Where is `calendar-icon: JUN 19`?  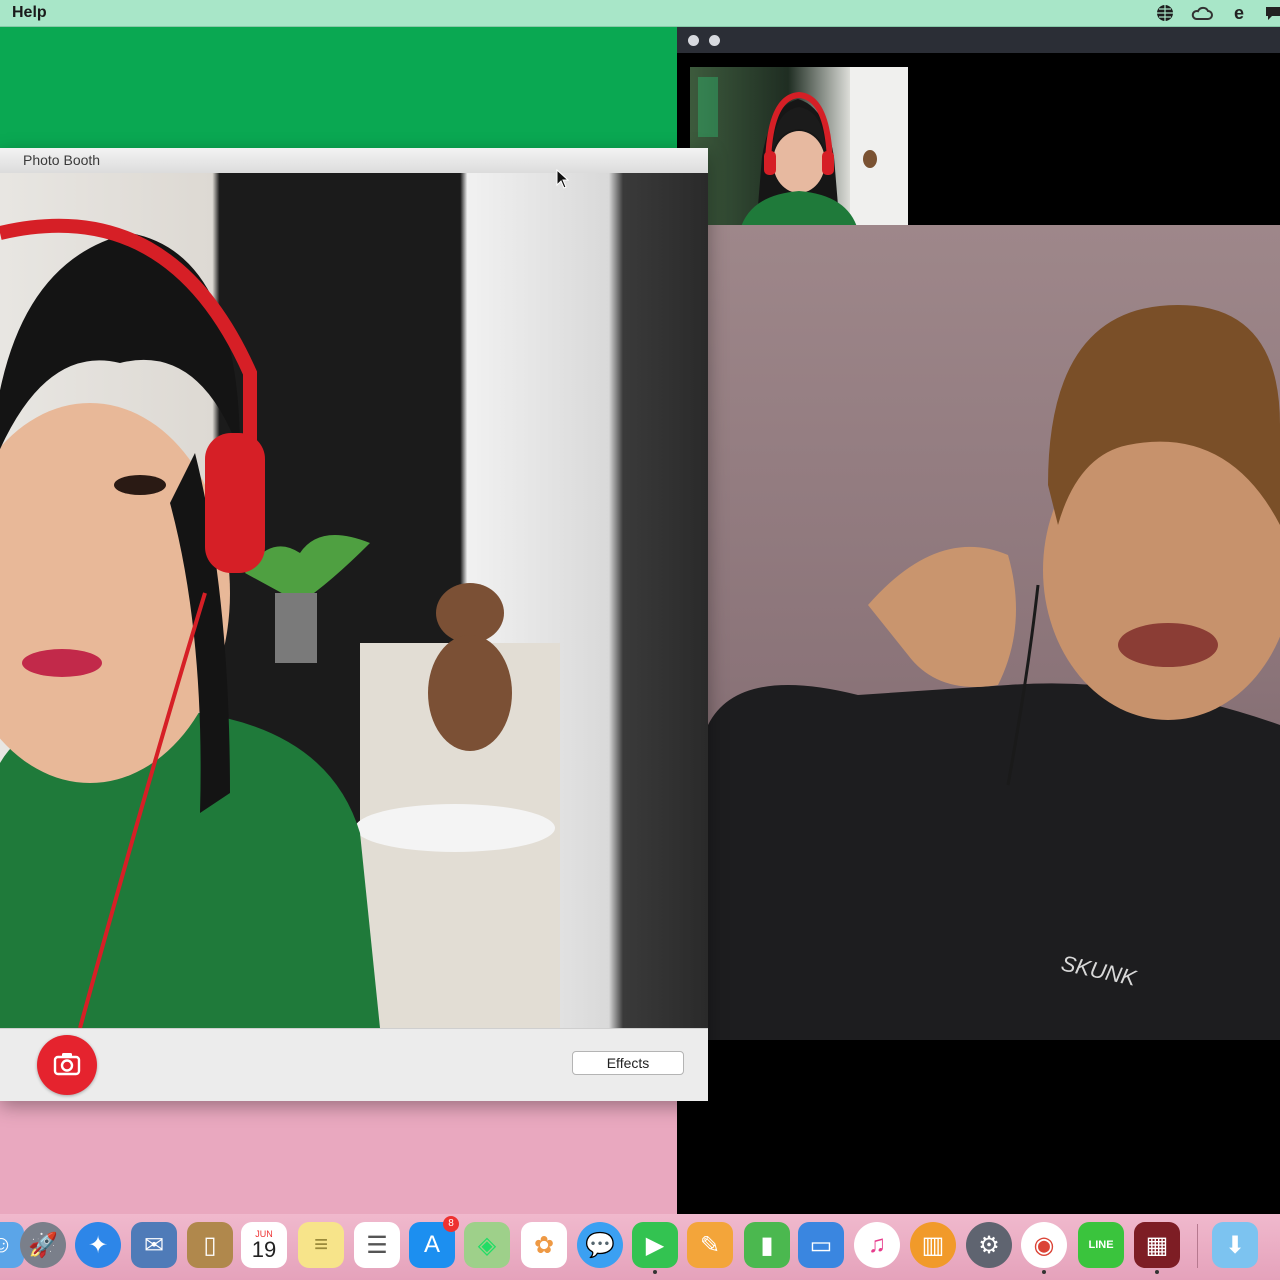
calendar-icon: JUN 19 is located at coordinates (264, 1245).